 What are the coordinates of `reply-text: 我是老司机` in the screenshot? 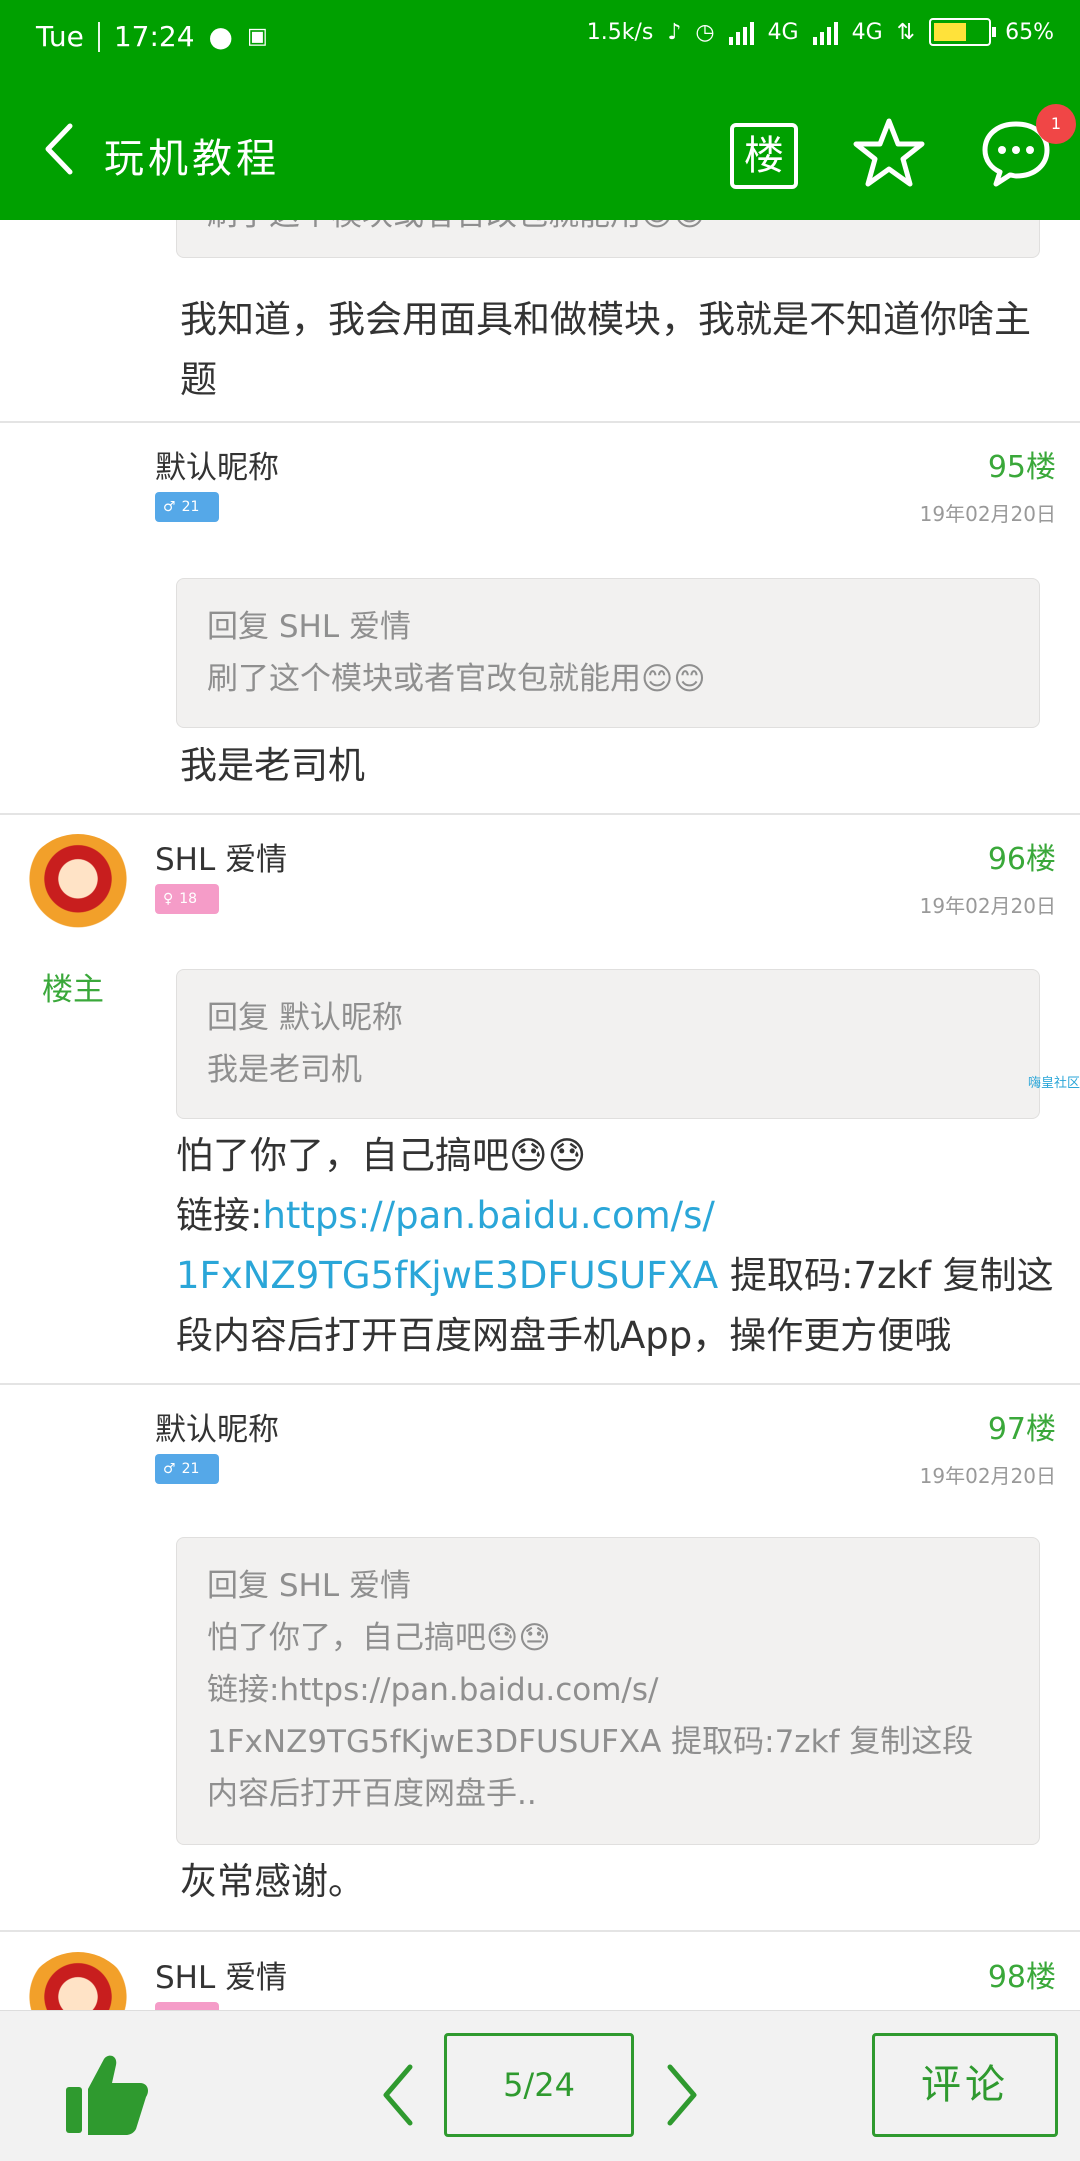 It's located at (272, 765).